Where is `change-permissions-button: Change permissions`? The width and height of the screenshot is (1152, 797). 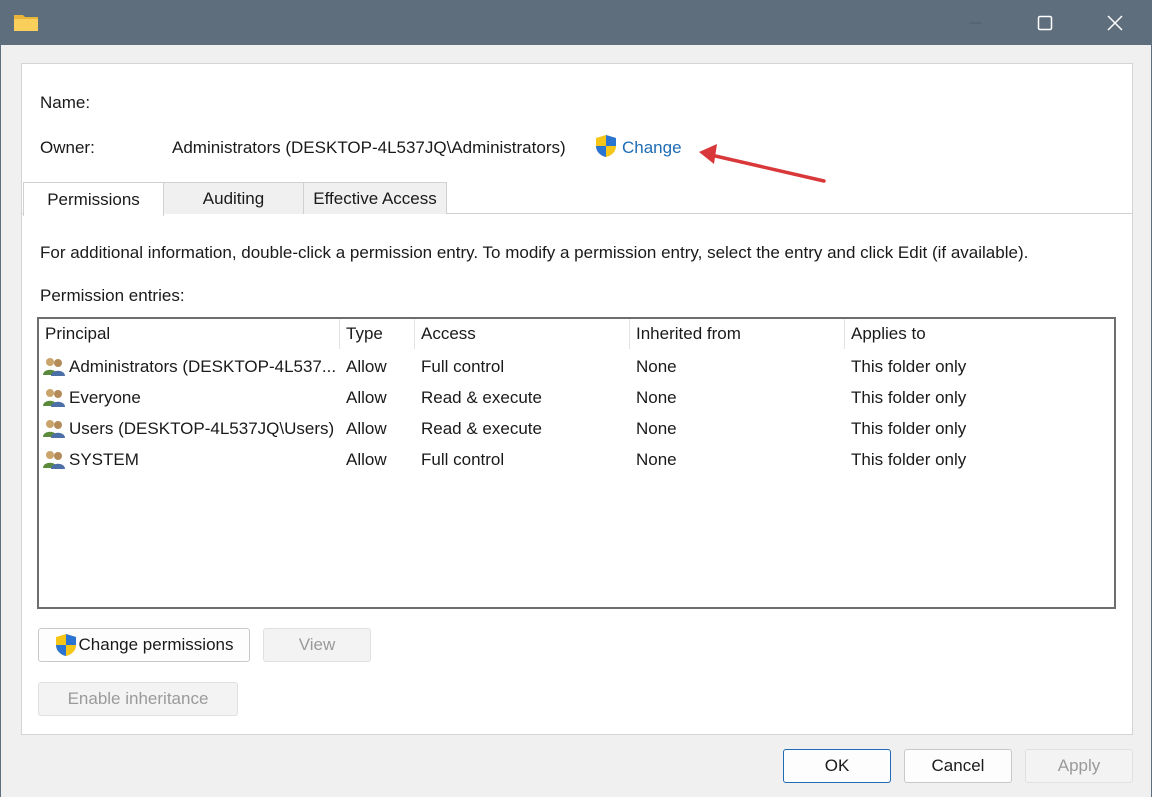
change-permissions-button: Change permissions is located at coordinates (144, 645).